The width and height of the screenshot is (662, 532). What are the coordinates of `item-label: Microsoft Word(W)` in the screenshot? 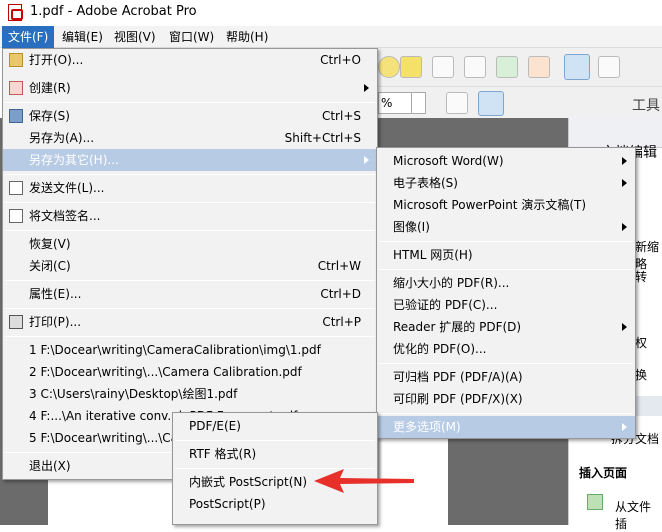 It's located at (448, 161).